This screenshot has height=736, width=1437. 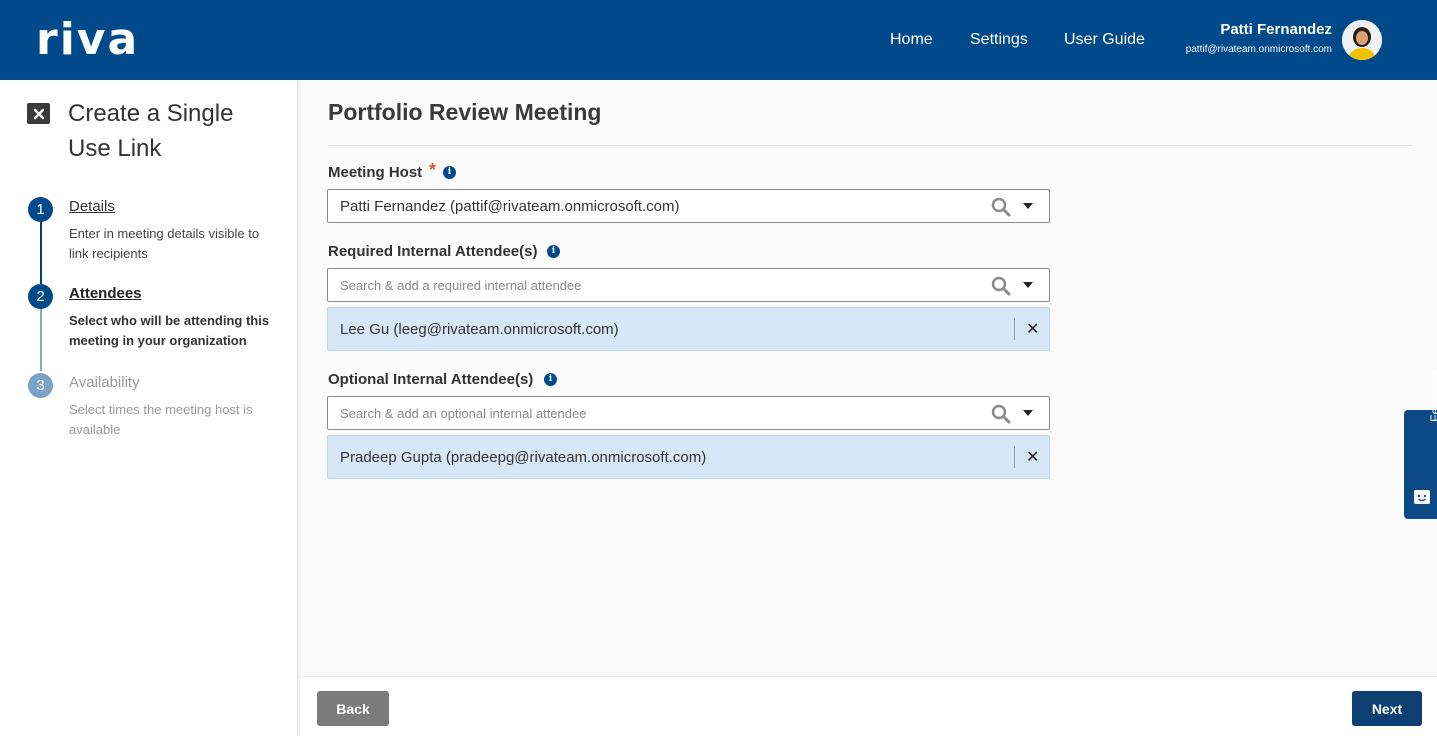 I want to click on step-number: 1, so click(x=40, y=209).